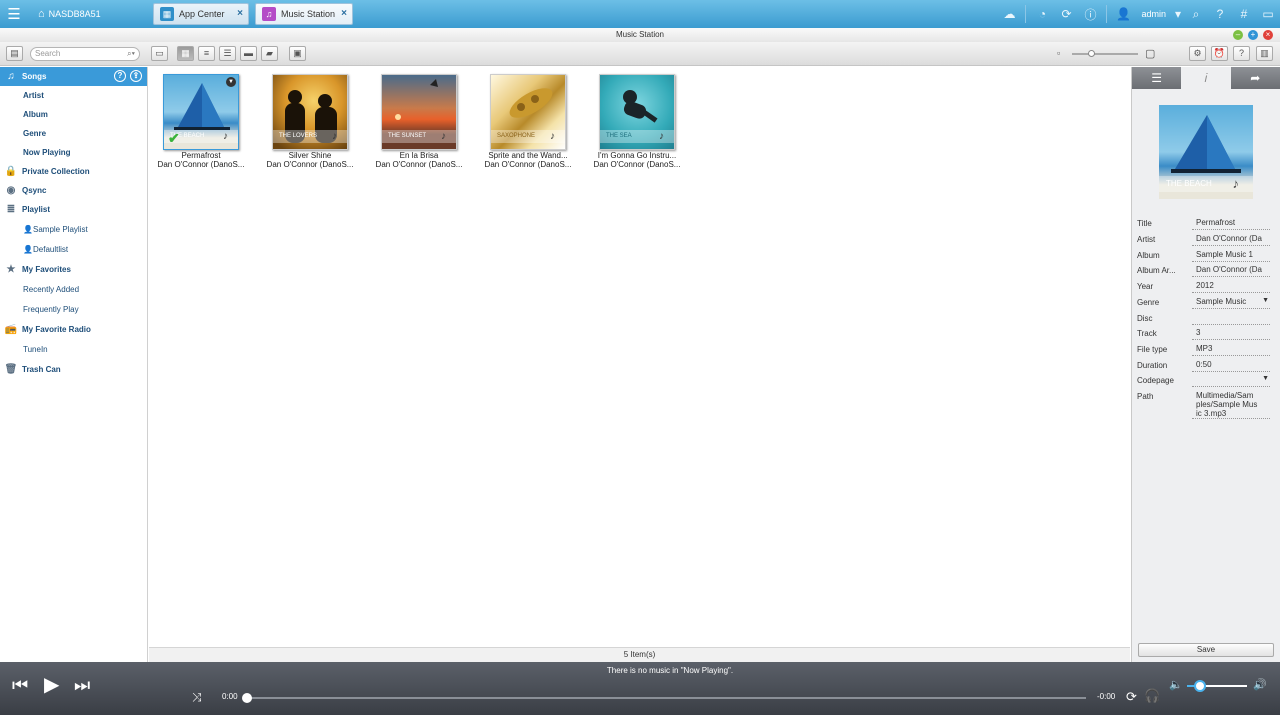  What do you see at coordinates (1105, 53) in the screenshot?
I see `thumbnail-size-slider` at bounding box center [1105, 53].